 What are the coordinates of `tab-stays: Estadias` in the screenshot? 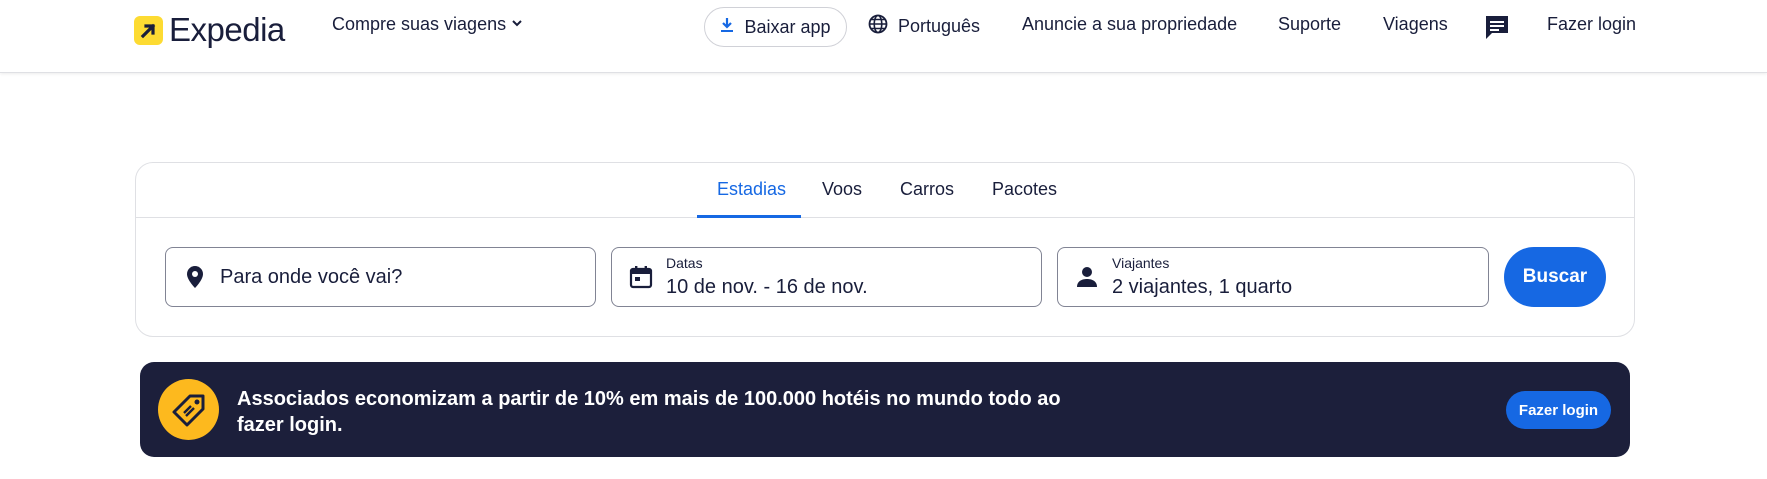 It's located at (751, 189).